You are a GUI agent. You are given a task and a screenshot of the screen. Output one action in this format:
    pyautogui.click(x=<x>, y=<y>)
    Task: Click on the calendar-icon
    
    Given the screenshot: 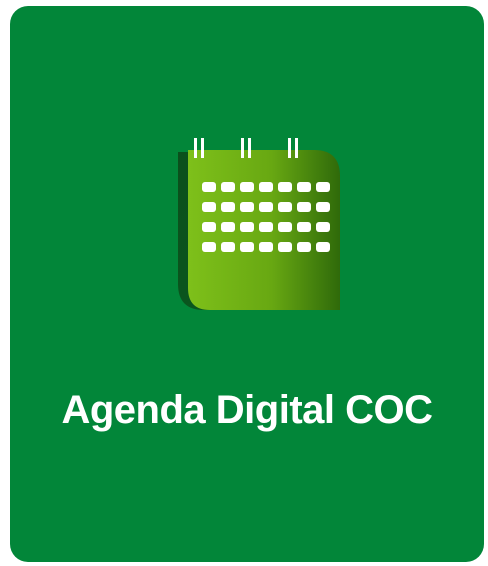 What is the action you would take?
    pyautogui.click(x=259, y=224)
    